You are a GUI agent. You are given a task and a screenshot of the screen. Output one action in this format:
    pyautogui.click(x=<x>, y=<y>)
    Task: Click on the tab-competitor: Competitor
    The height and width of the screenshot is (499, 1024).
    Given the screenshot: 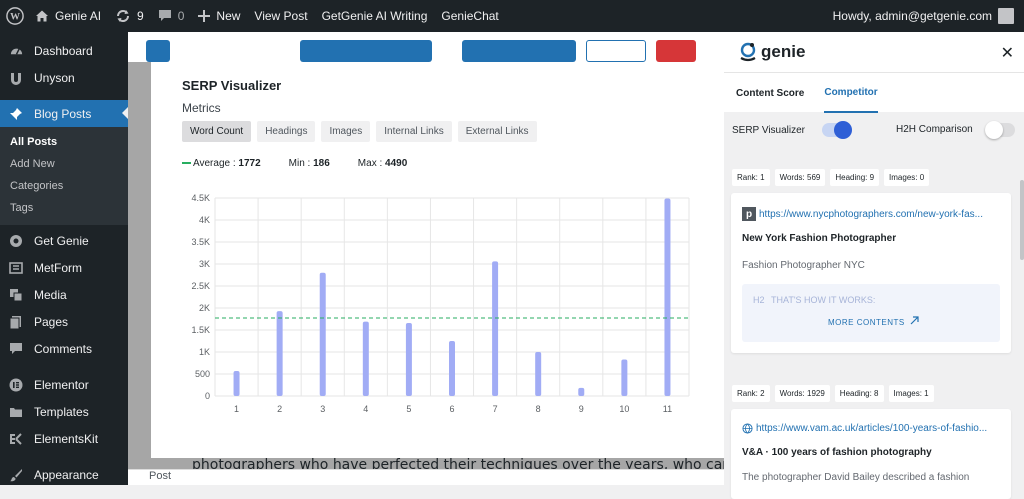 What is the action you would take?
    pyautogui.click(x=851, y=93)
    